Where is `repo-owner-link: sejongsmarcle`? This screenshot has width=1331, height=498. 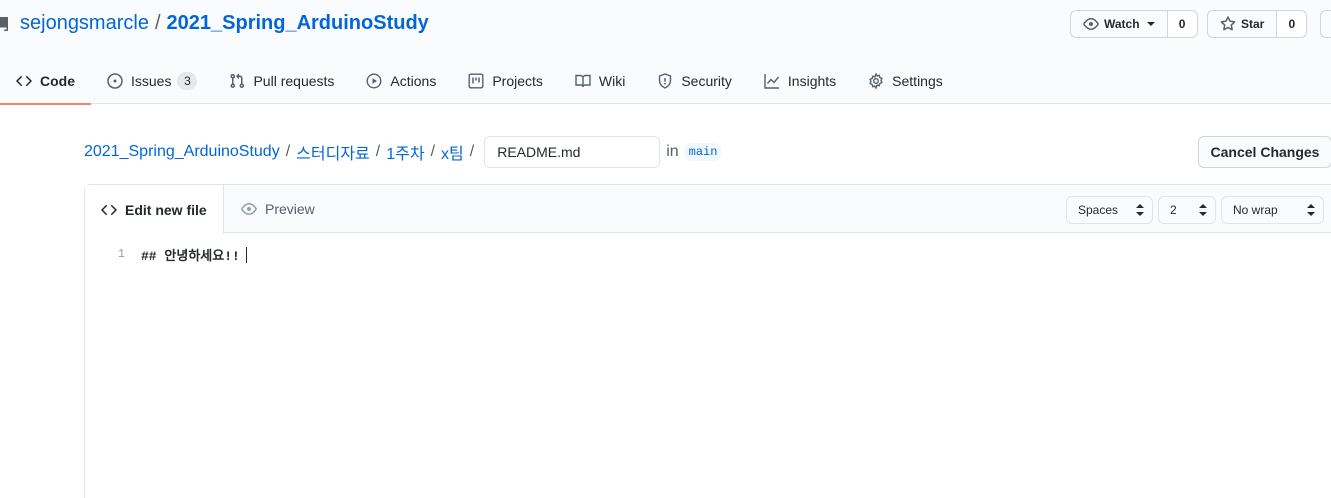 repo-owner-link: sejongsmarcle is located at coordinates (84, 23).